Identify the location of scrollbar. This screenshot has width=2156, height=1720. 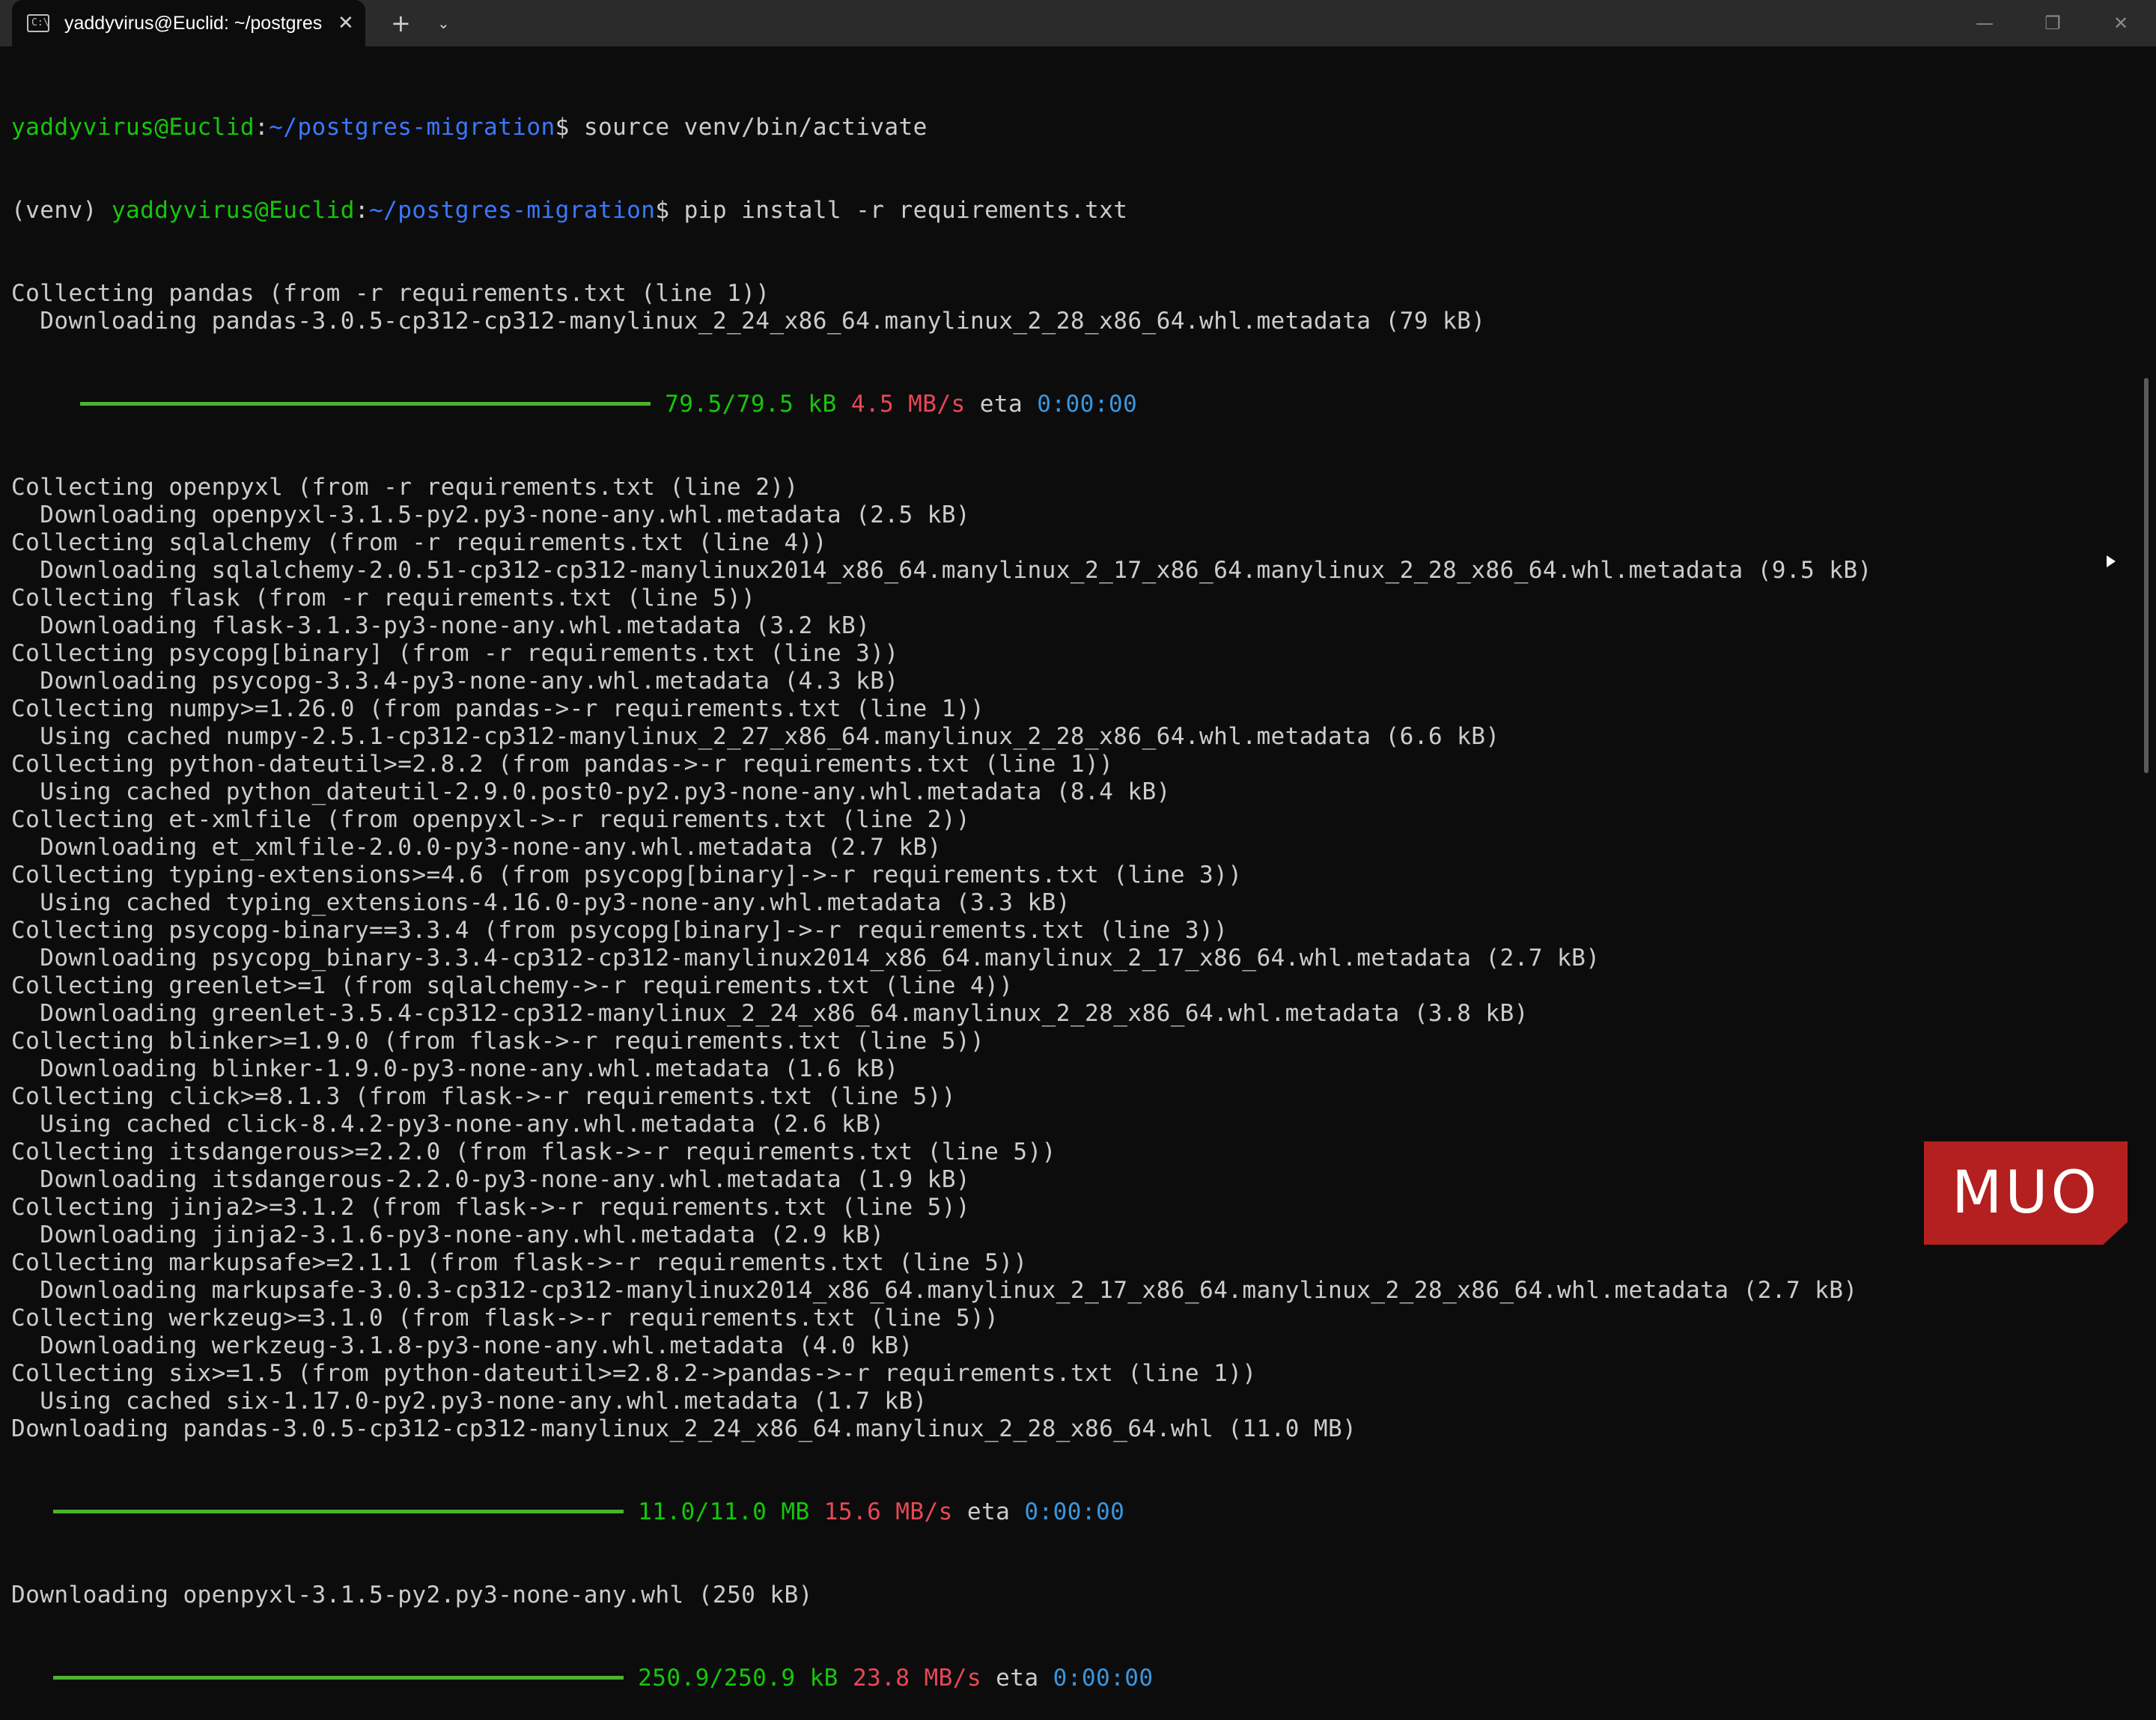
(2146, 575).